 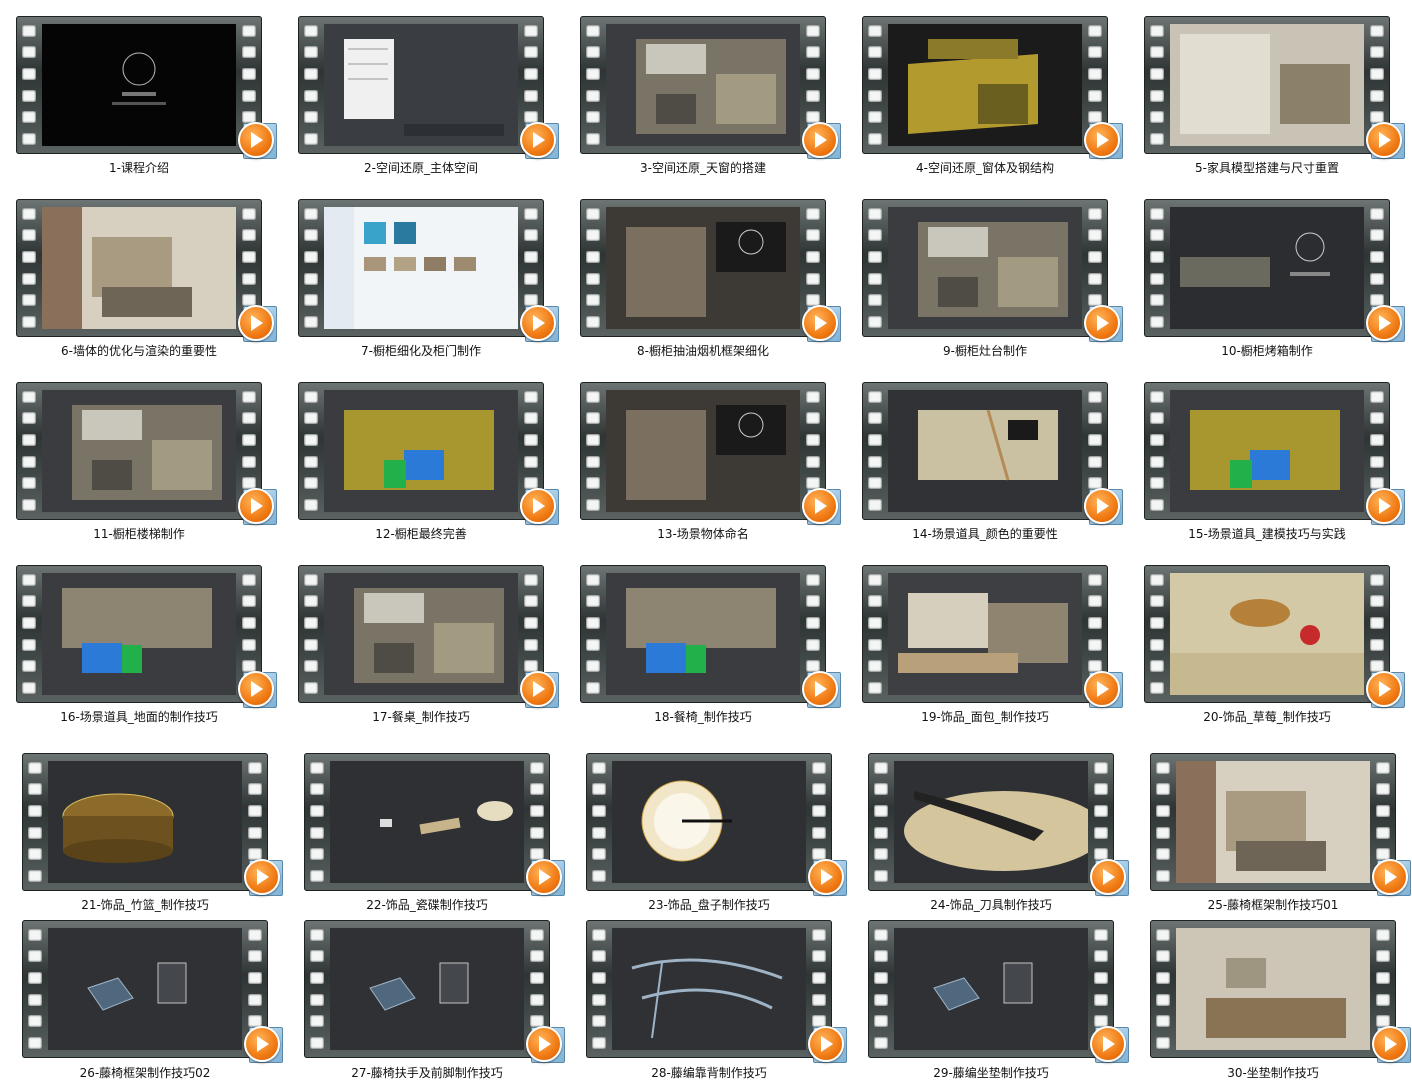 What do you see at coordinates (709, 904) in the screenshot?
I see `video-title: 23-饰品_盘子制作技巧` at bounding box center [709, 904].